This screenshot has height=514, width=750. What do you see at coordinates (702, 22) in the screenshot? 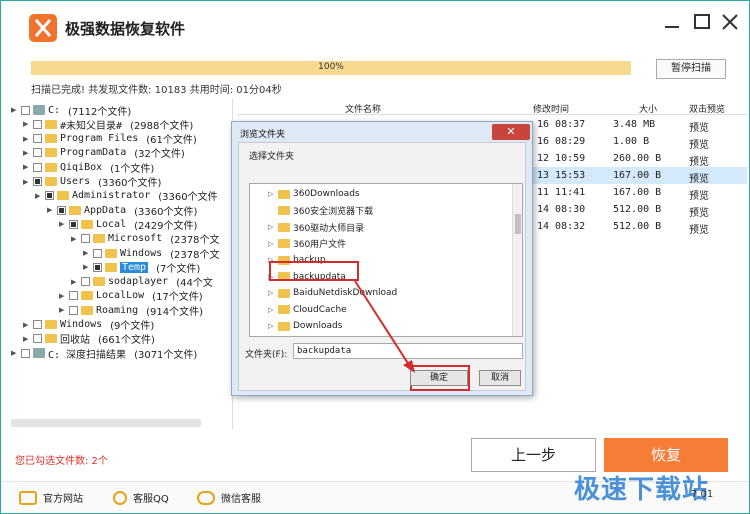
I see `maximize-icon` at bounding box center [702, 22].